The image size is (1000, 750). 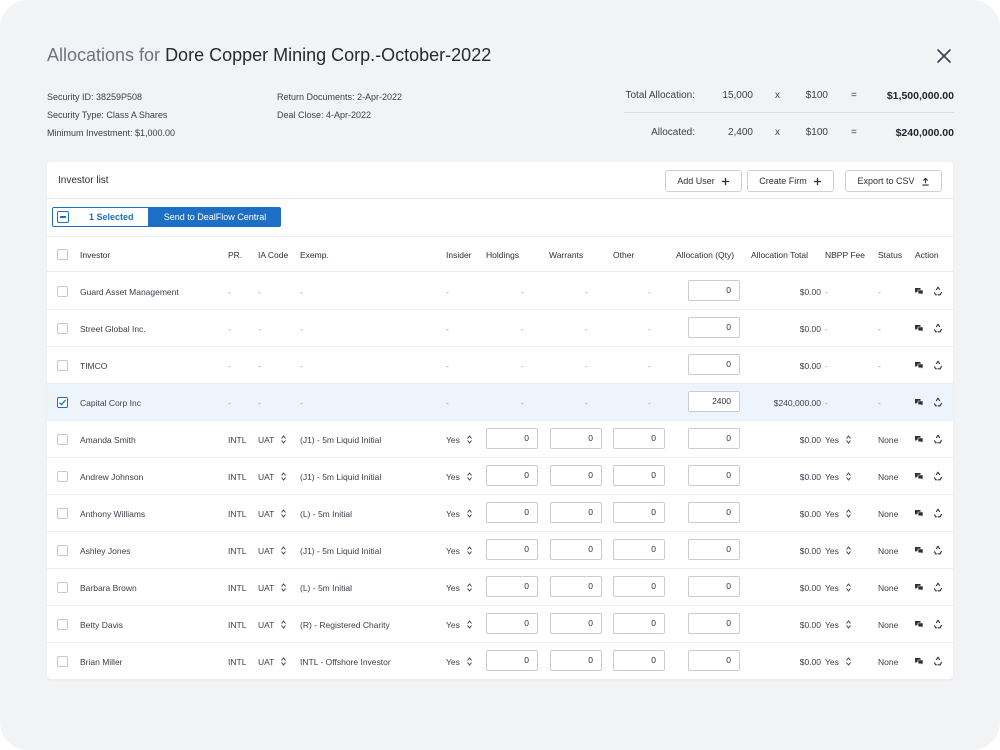 I want to click on col-allocation-total: Allocation Total, so click(x=779, y=255).